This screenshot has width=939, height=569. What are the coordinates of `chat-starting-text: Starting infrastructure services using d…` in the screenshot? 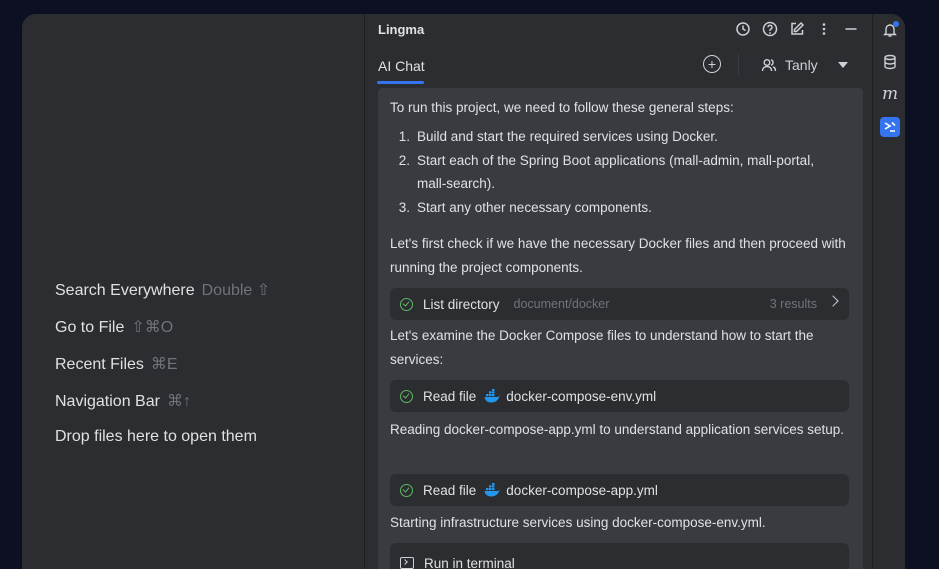 It's located at (578, 522).